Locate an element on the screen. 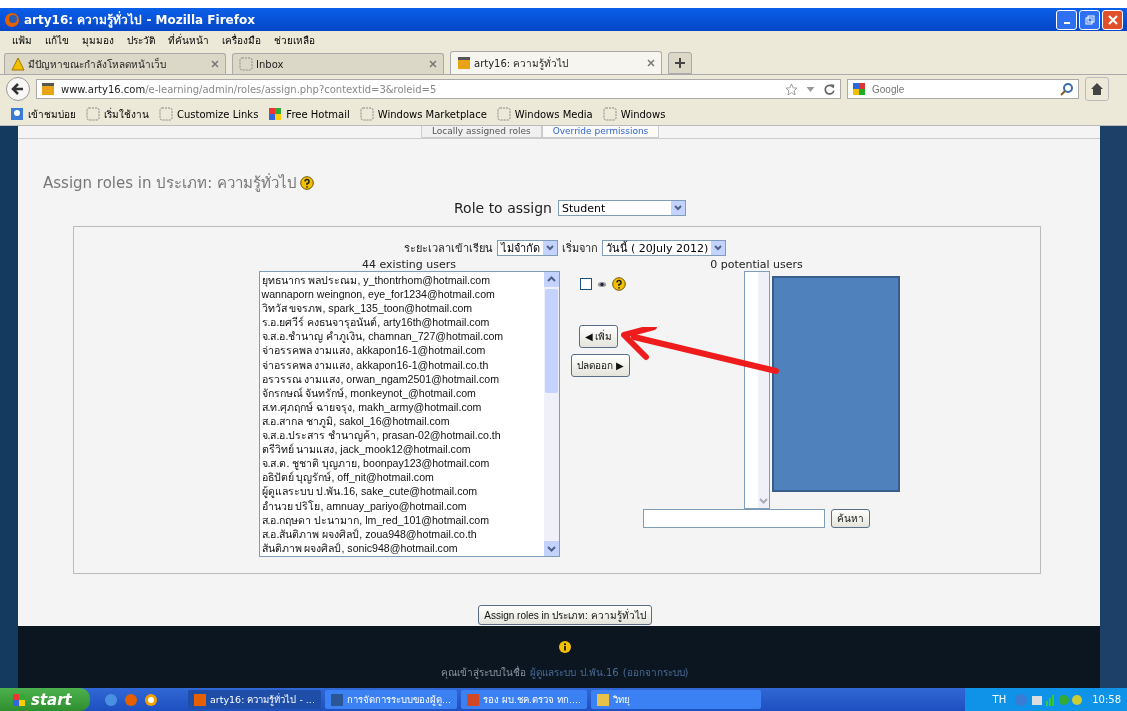 This screenshot has width=1127, height=711. user-list-item: wannaporn weingnon, eye_for1234@hotmail.com is located at coordinates (401, 294).